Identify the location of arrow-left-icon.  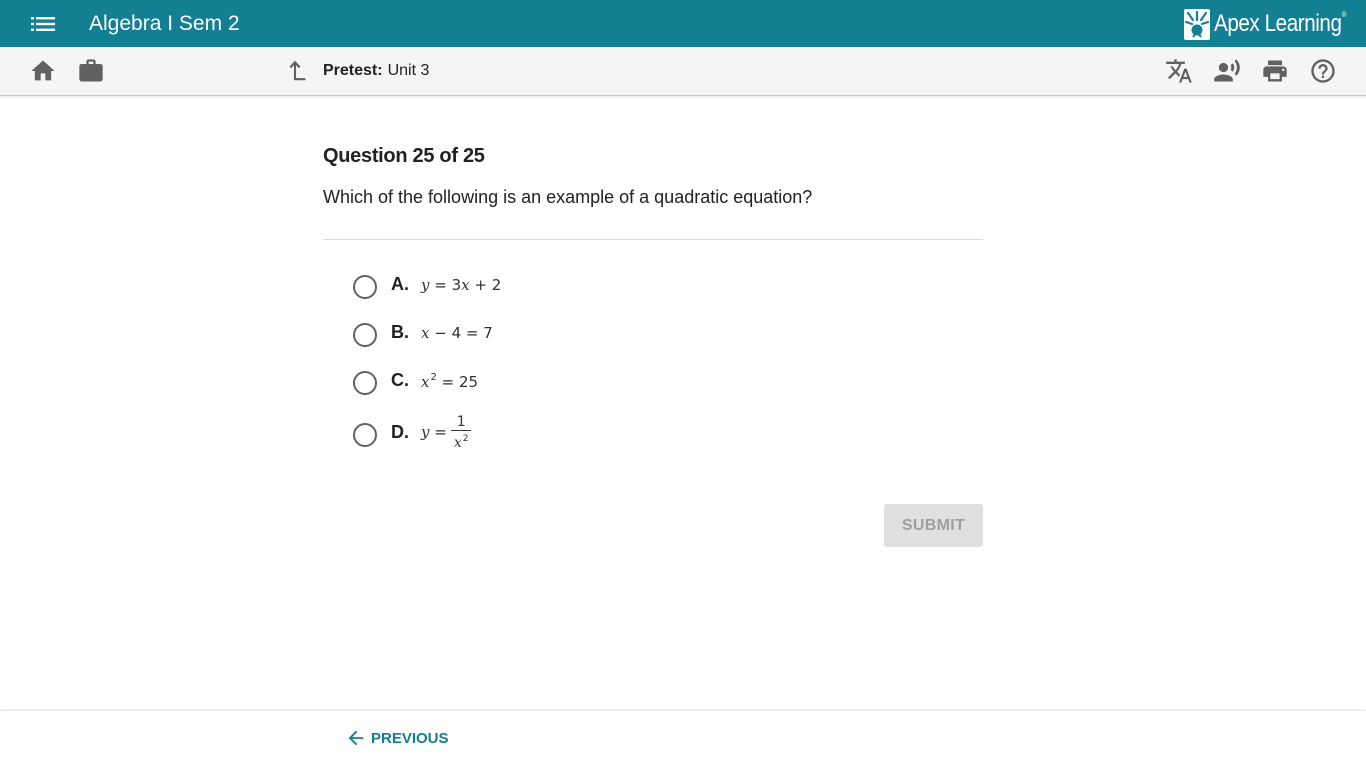
(356, 738).